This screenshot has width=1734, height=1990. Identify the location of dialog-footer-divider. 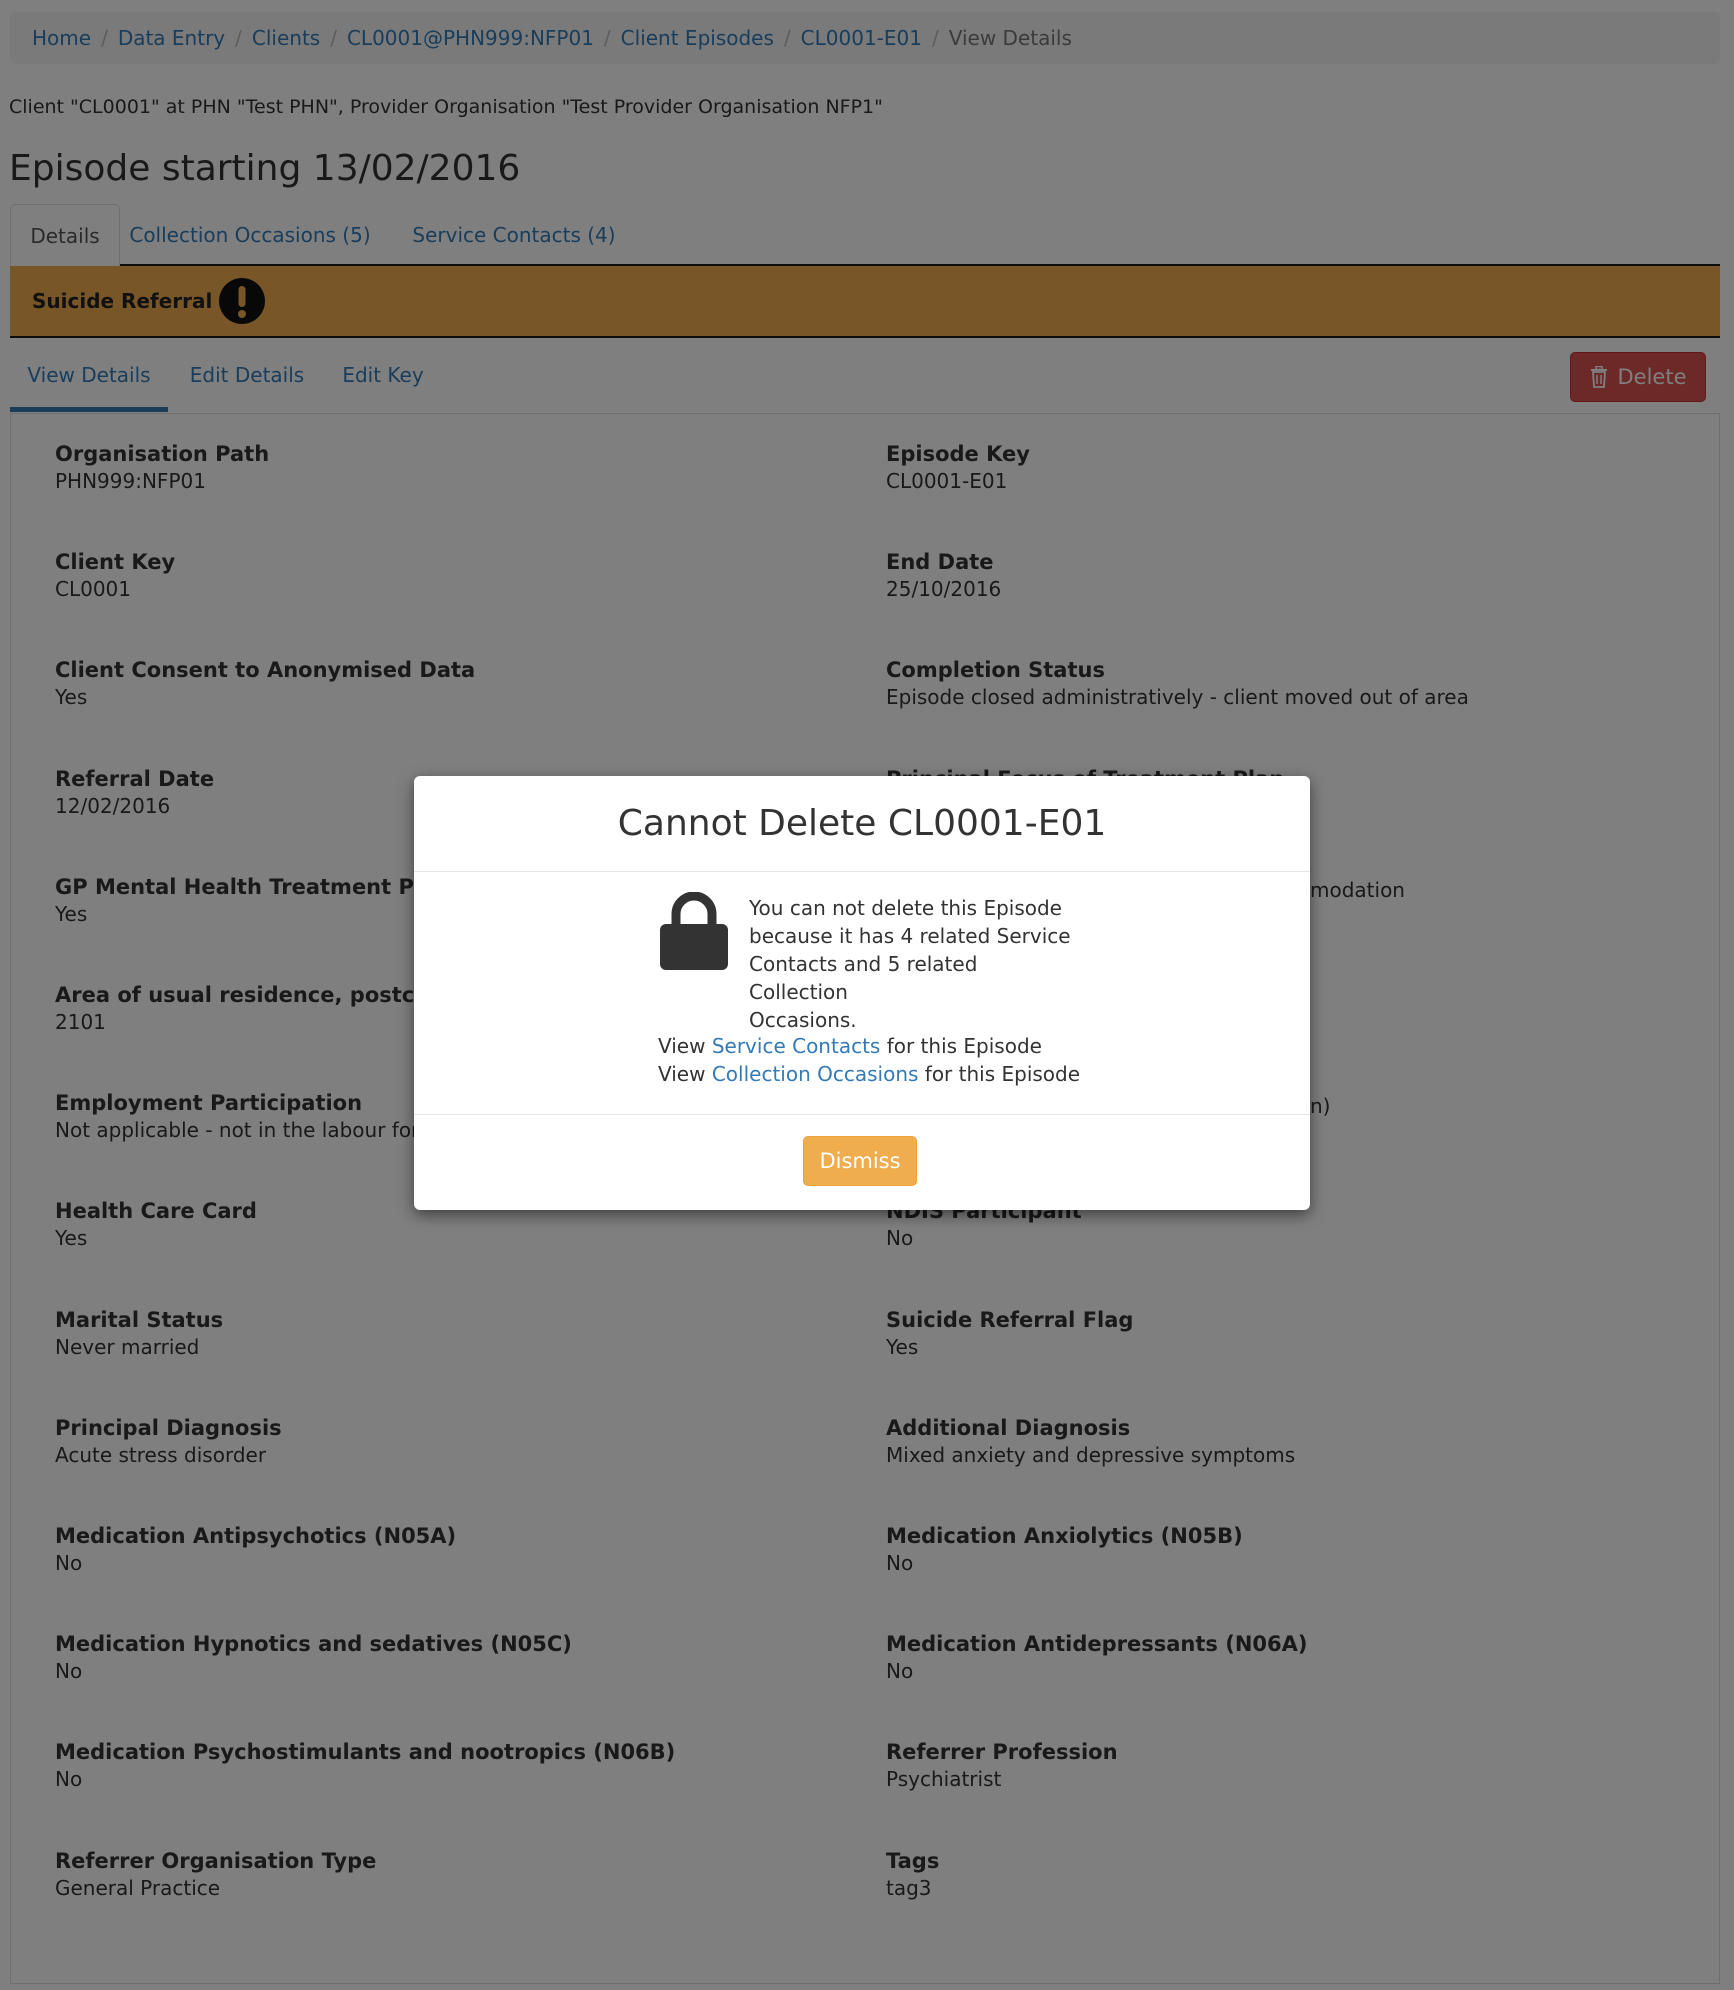
(862, 1114).